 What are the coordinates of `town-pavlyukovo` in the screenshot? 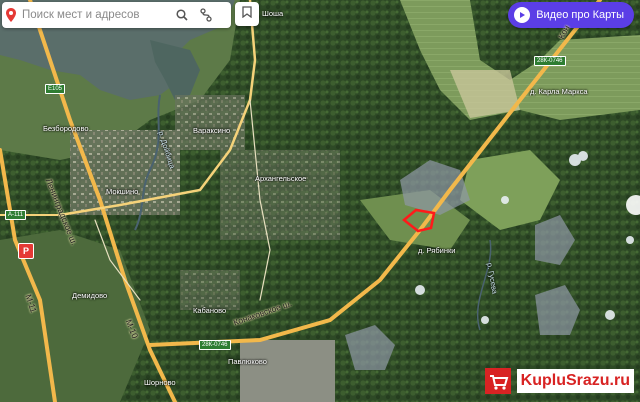 It's located at (287, 371).